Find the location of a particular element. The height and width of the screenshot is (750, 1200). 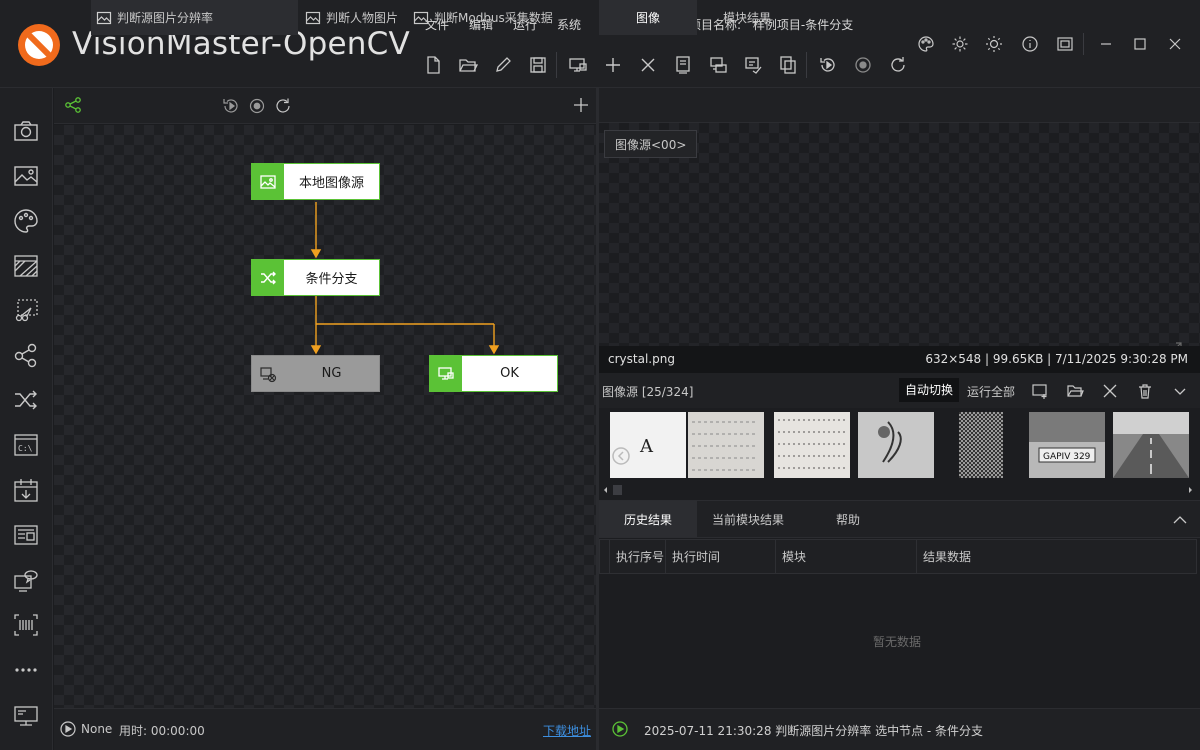

tab-image: 图像 is located at coordinates (648, 17).